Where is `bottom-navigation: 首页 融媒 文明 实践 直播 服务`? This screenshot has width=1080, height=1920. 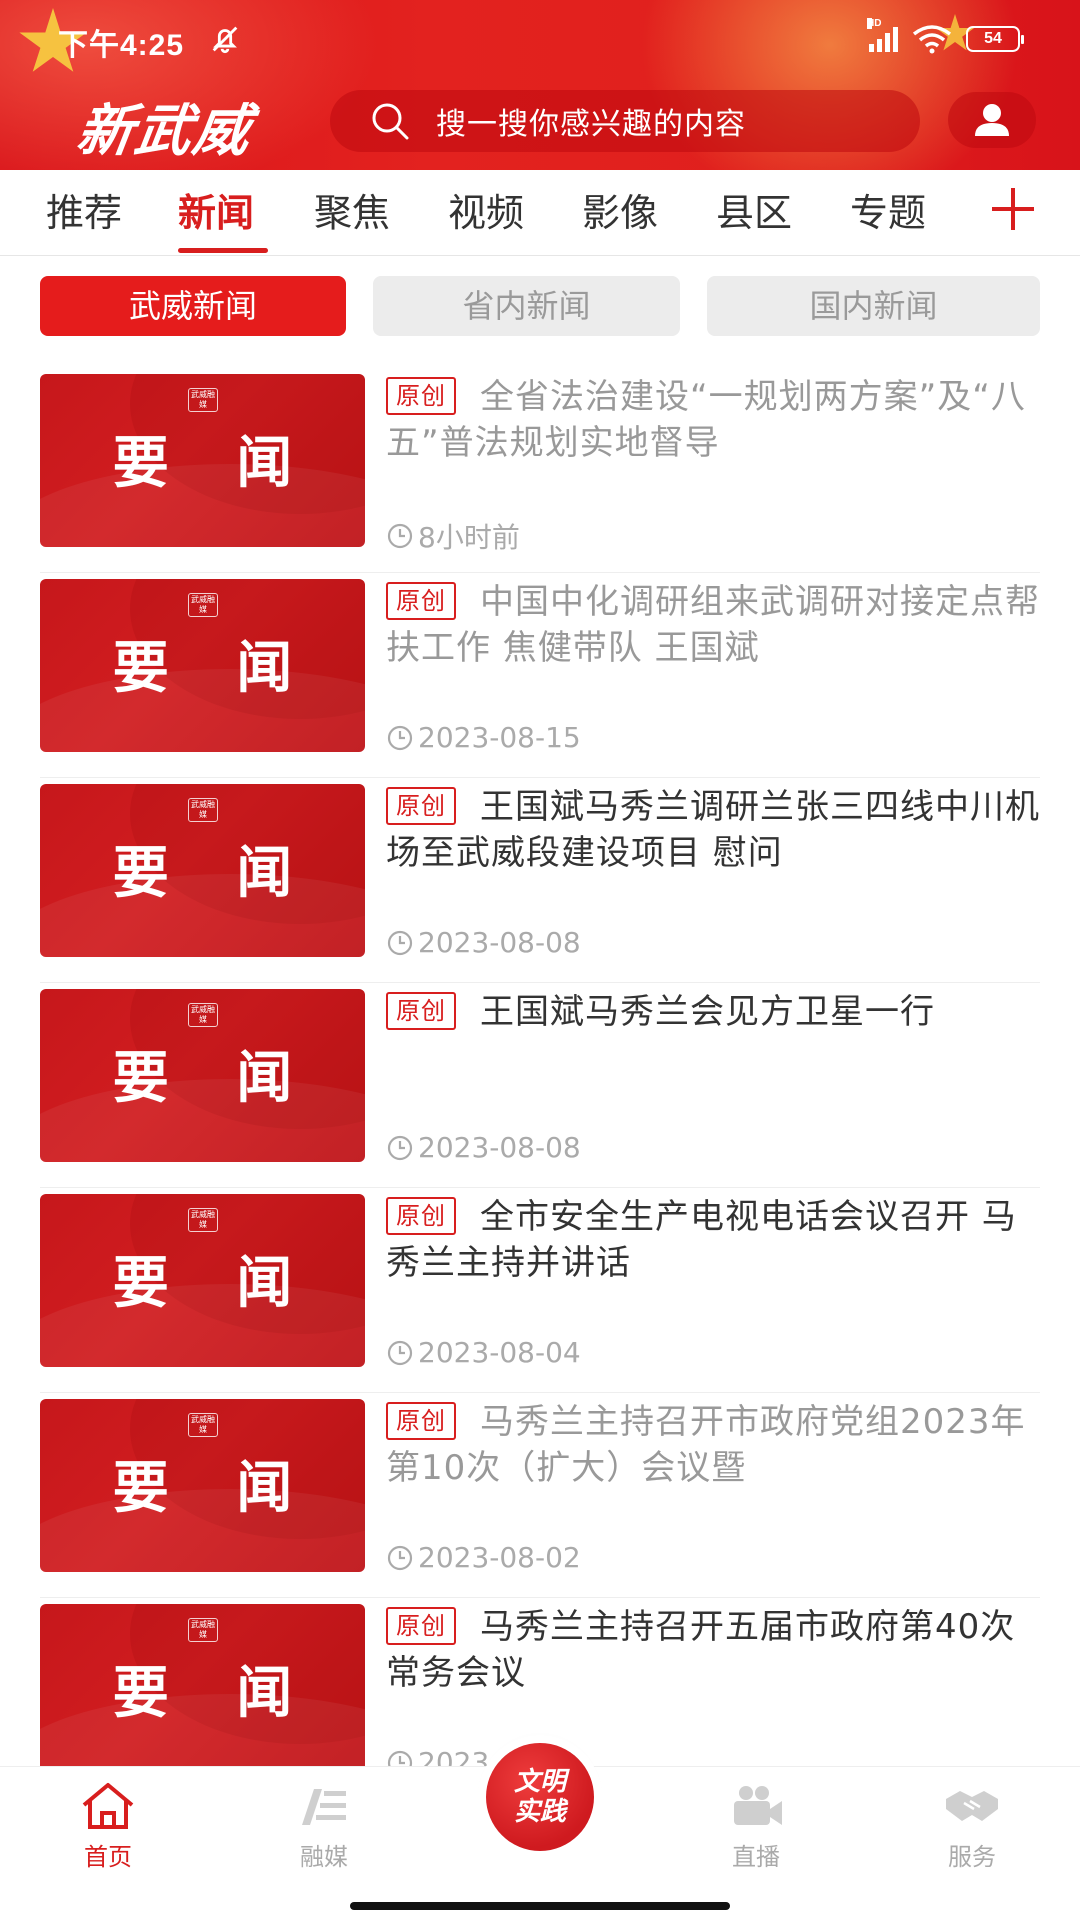
bottom-navigation: 首页 融媒 文明 实践 直播 服务 is located at coordinates (540, 1831).